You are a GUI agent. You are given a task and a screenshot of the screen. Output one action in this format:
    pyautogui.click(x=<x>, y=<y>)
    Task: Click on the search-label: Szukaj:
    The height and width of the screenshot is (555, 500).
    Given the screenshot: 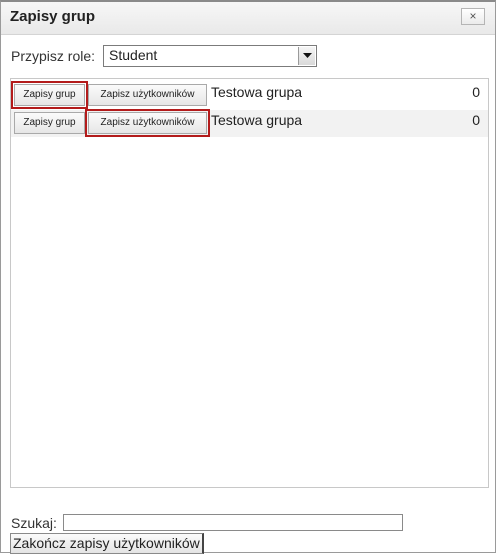 What is the action you would take?
    pyautogui.click(x=34, y=522)
    